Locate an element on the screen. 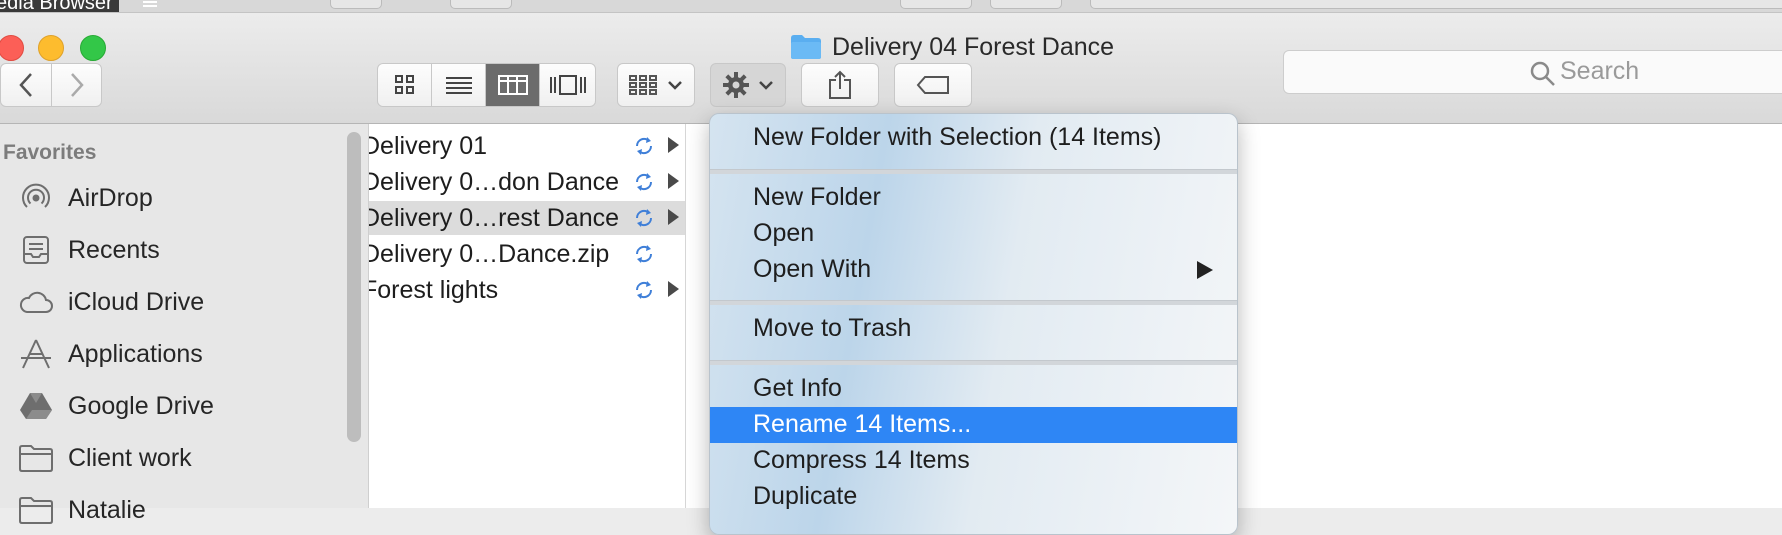 Image resolution: width=1782 pixels, height=535 pixels. menu-item-label: Duplicate is located at coordinates (805, 496).